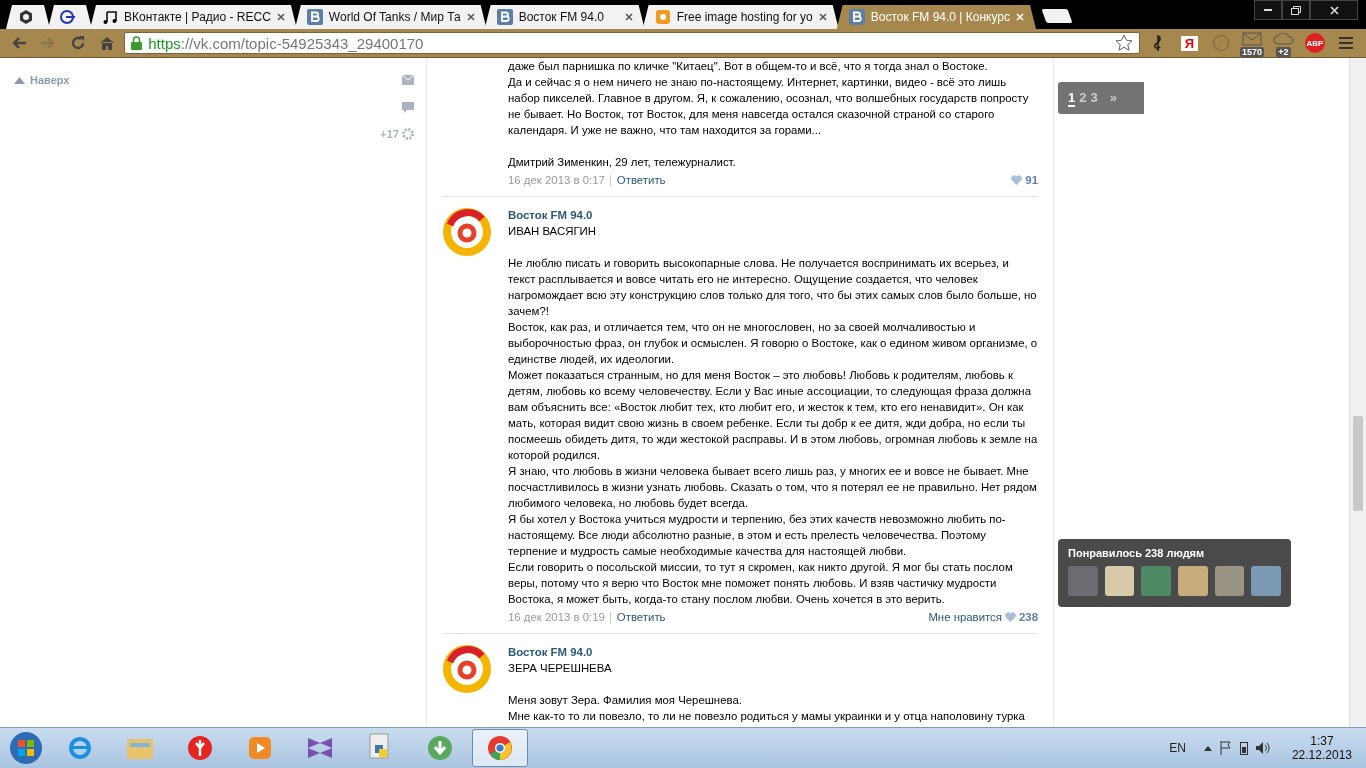  What do you see at coordinates (1252, 39) in the screenshot?
I see `envelope-icon` at bounding box center [1252, 39].